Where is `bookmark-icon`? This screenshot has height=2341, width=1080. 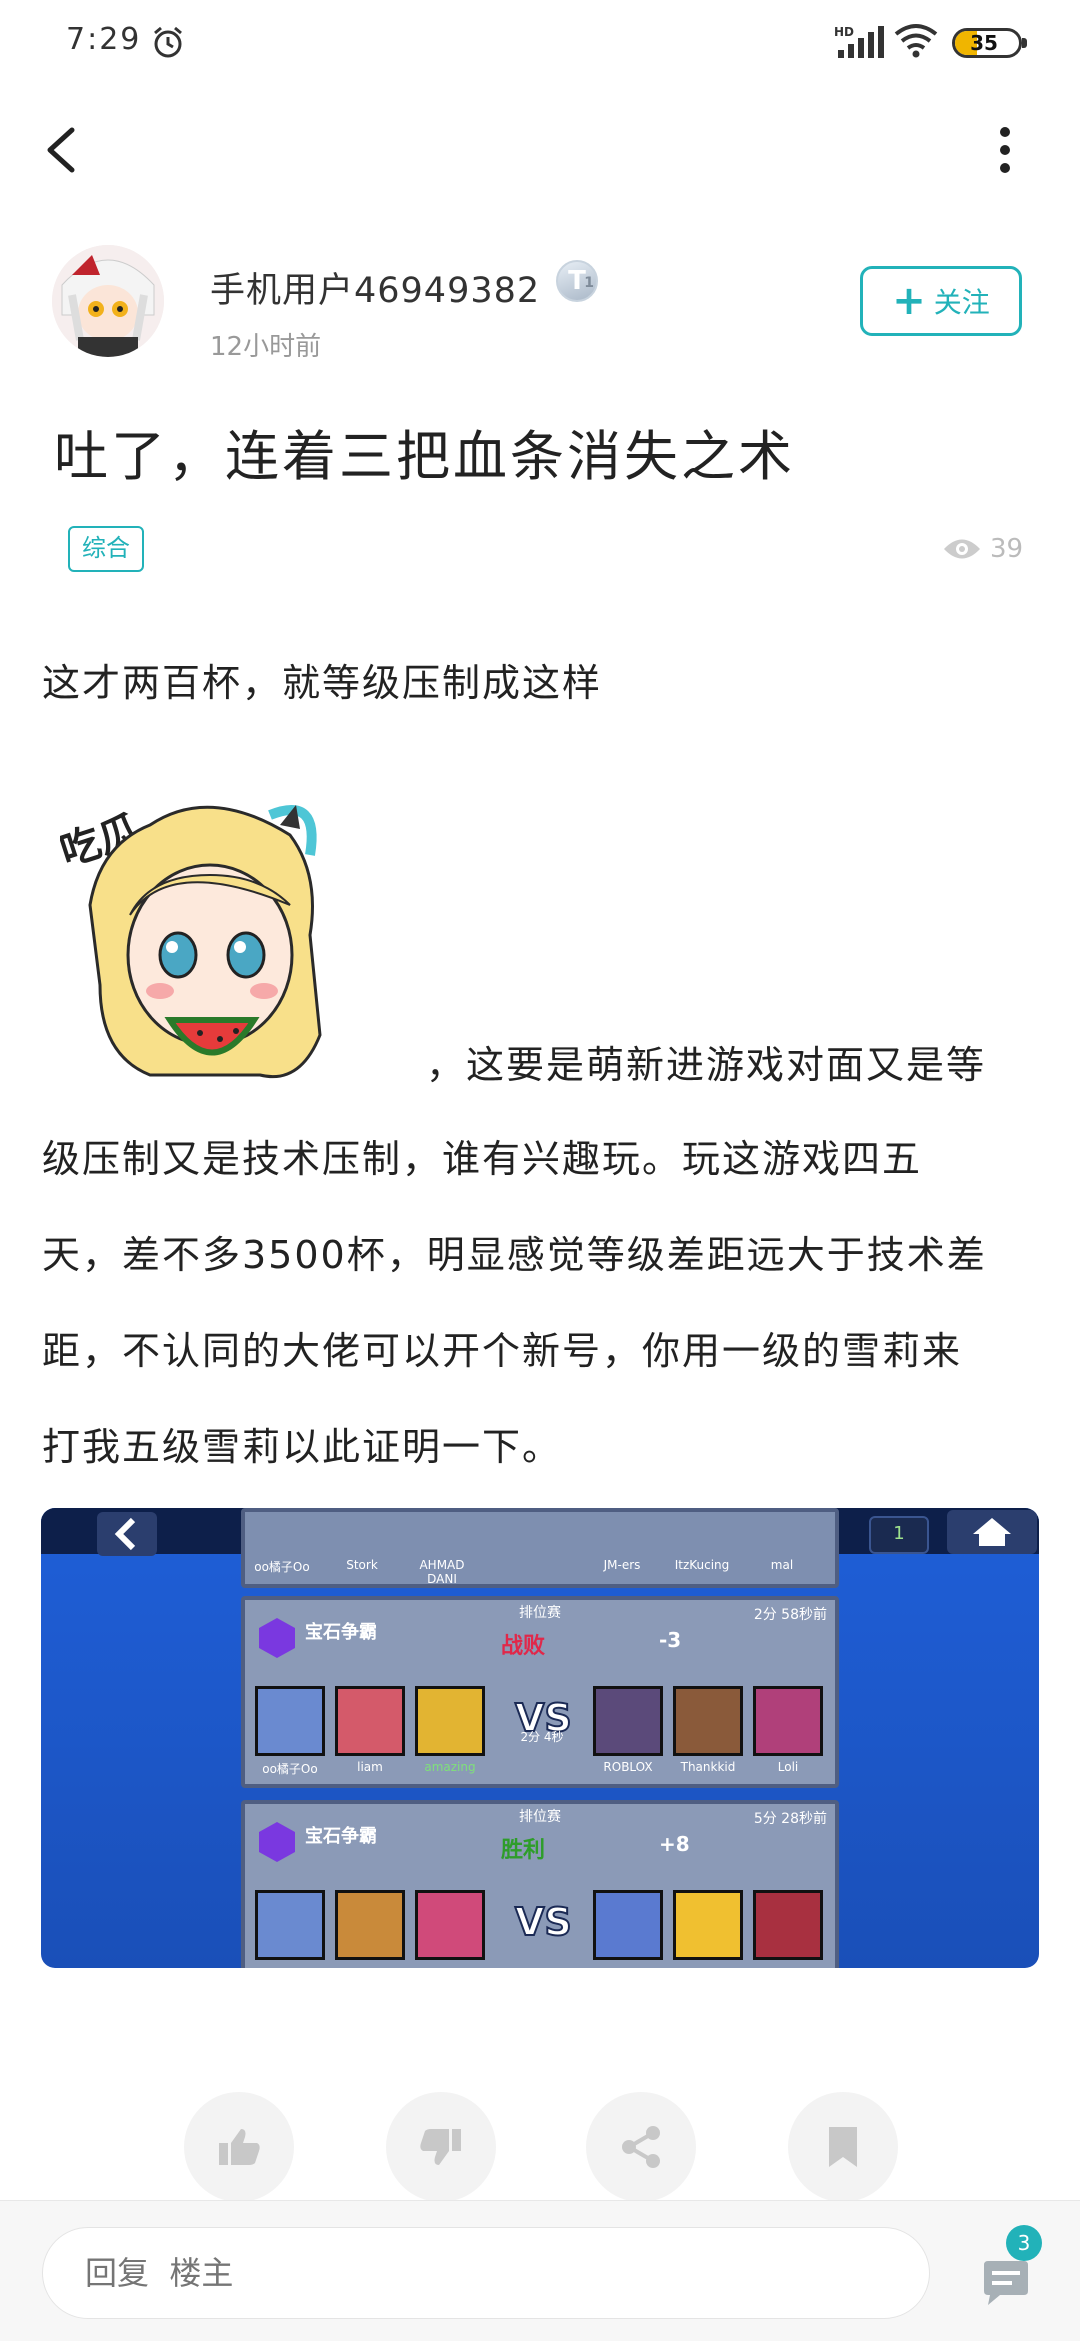
bookmark-icon is located at coordinates (843, 2147).